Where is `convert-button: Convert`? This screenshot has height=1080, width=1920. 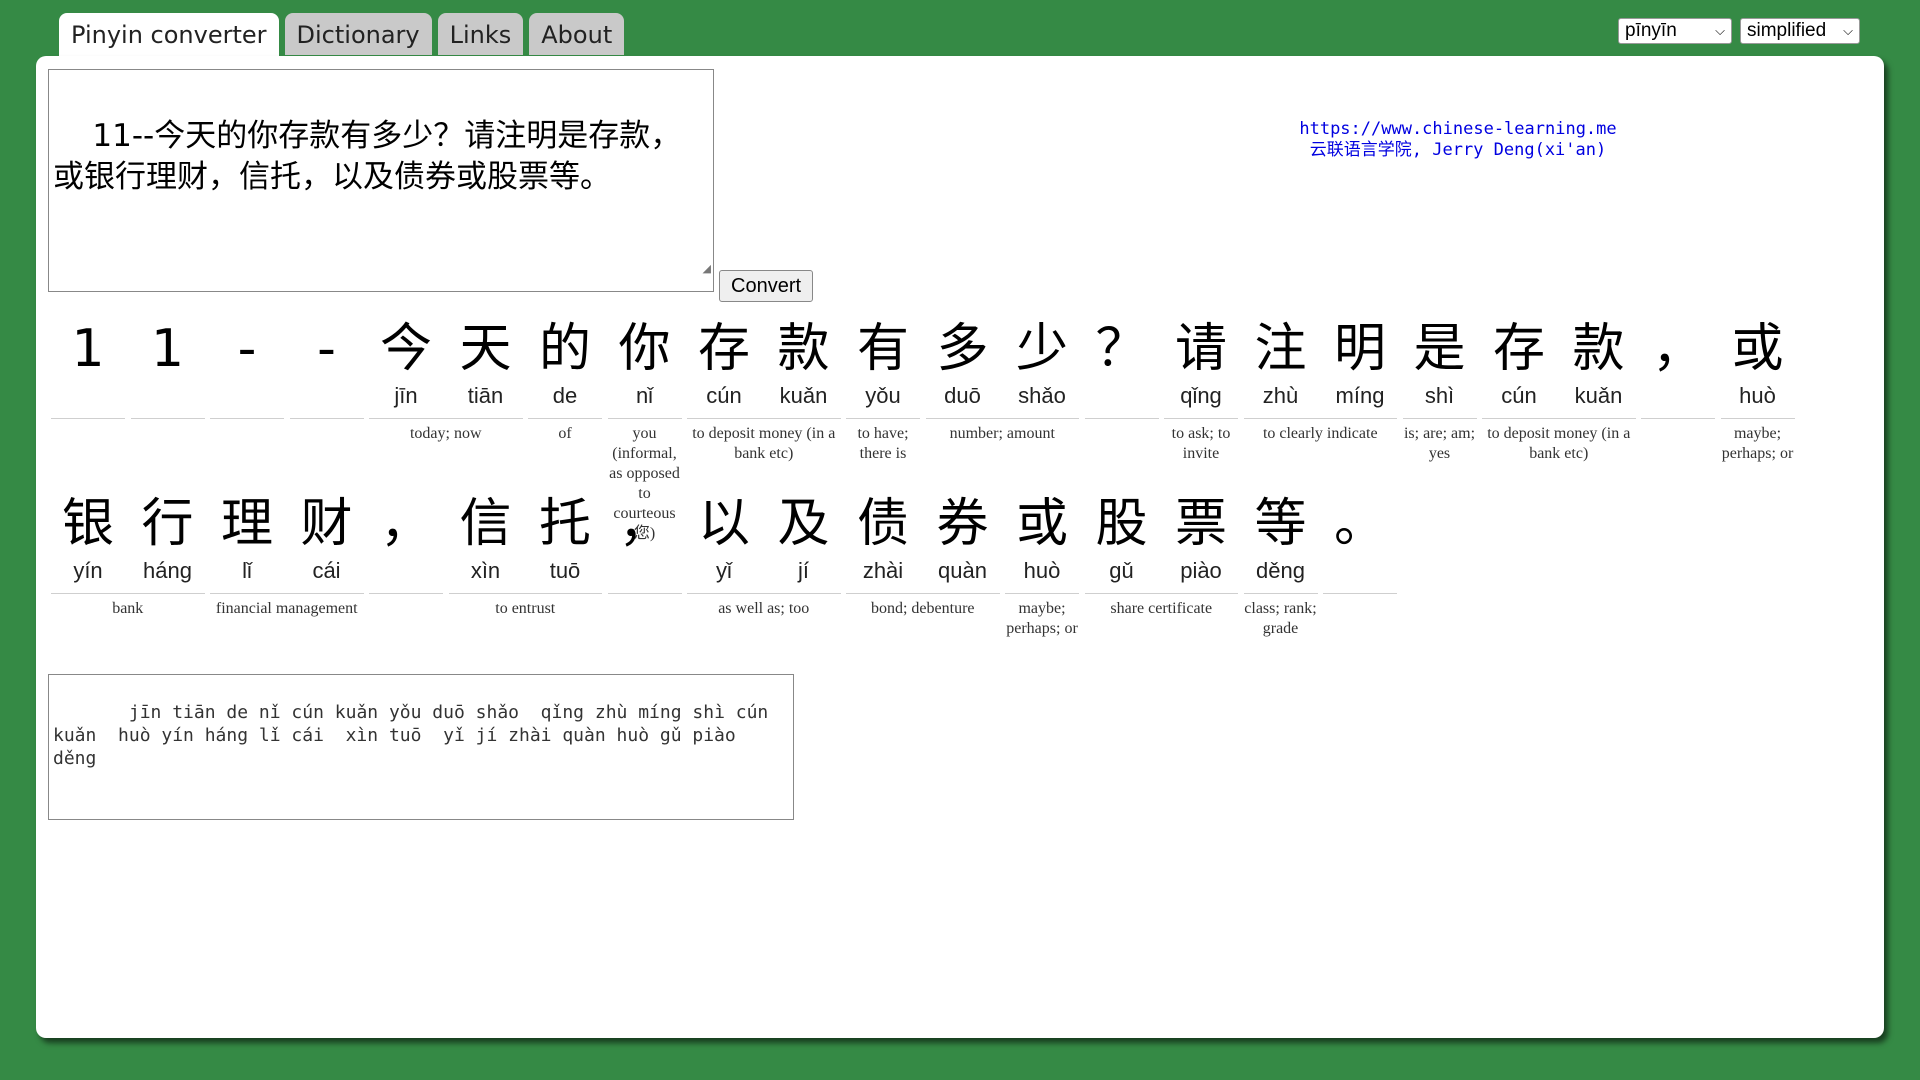
convert-button: Convert is located at coordinates (766, 286).